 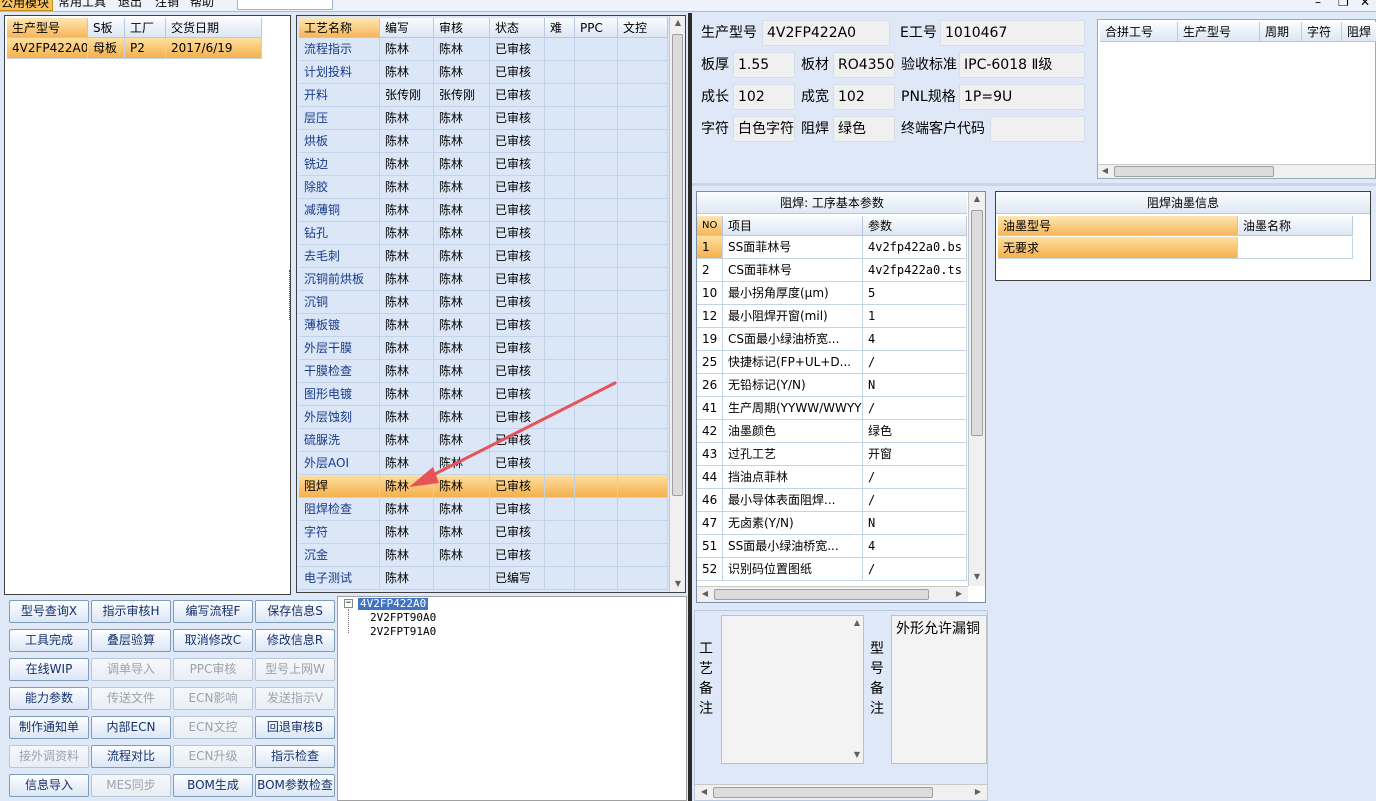 I want to click on menu-exit: 退出, so click(x=130, y=4).